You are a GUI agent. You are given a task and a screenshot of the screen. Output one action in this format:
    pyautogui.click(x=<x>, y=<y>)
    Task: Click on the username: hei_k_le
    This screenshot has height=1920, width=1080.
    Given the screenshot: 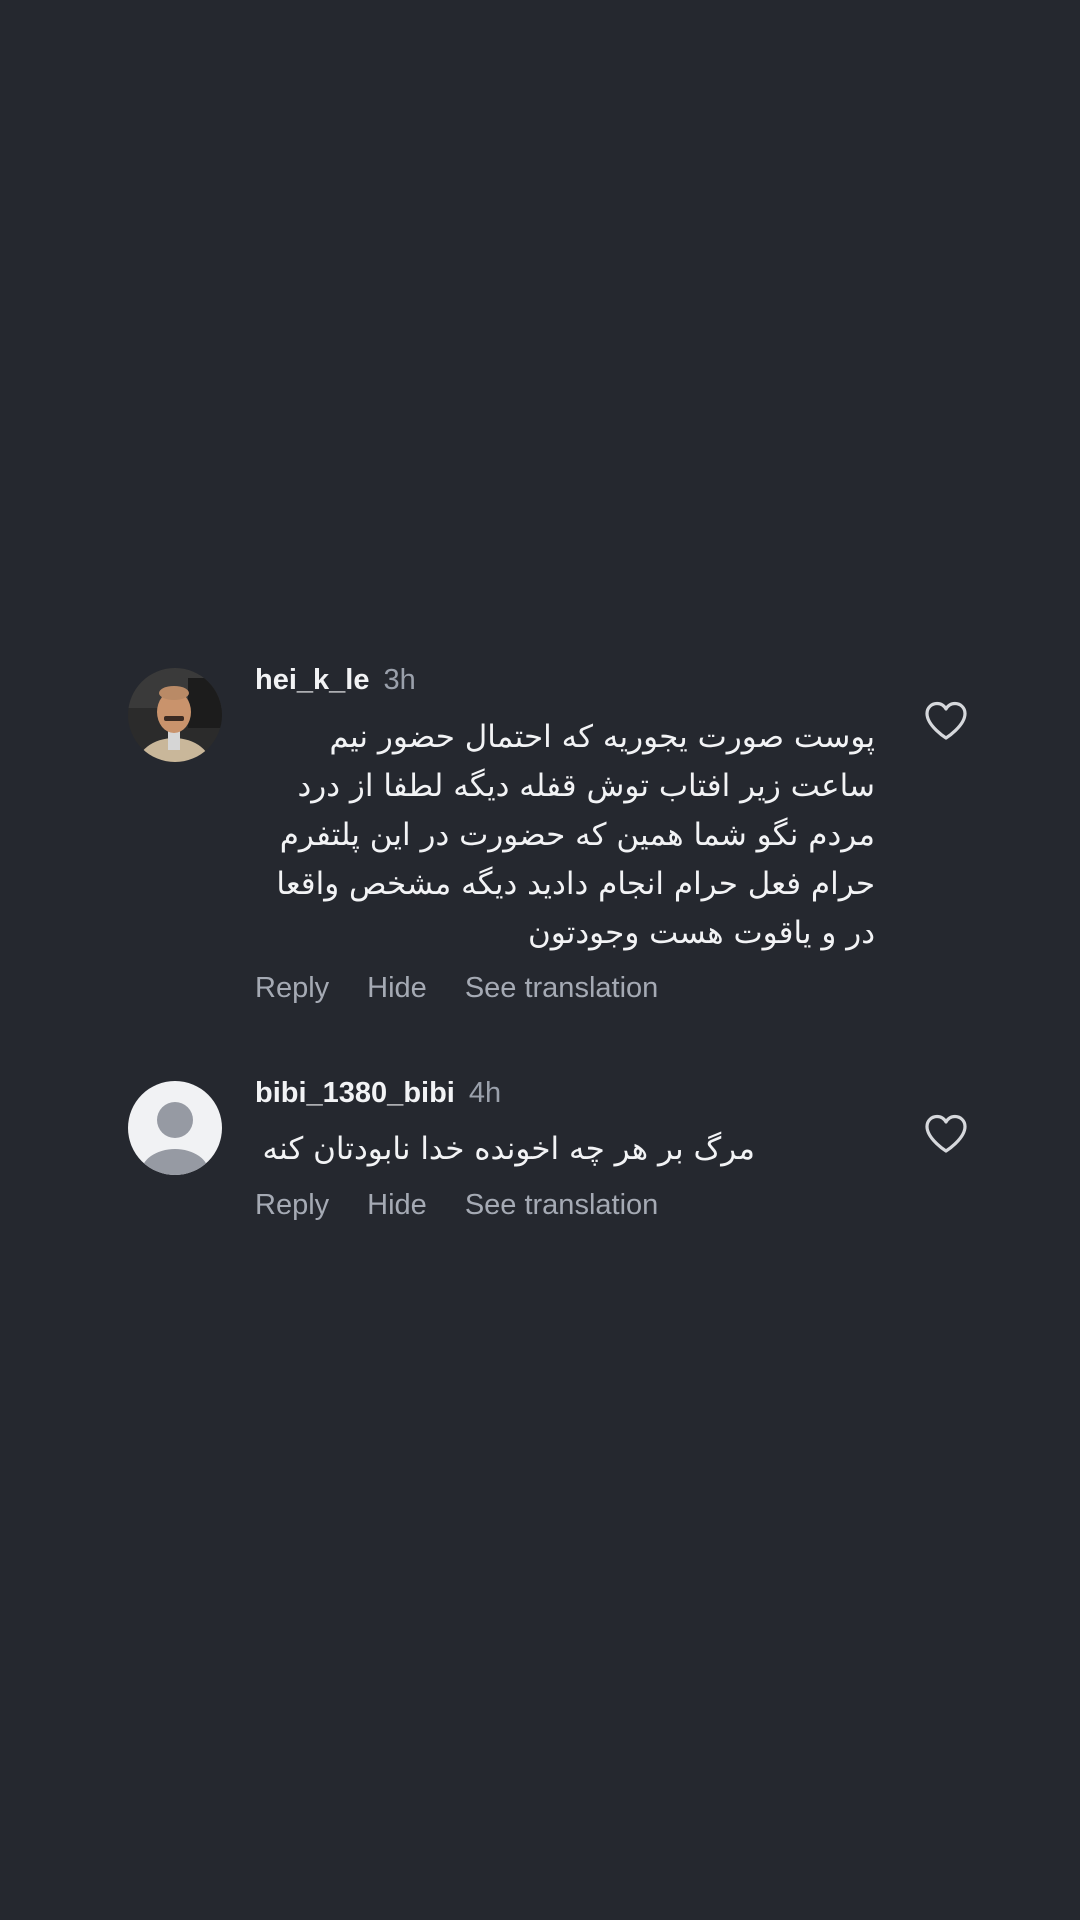 What is the action you would take?
    pyautogui.click(x=312, y=680)
    